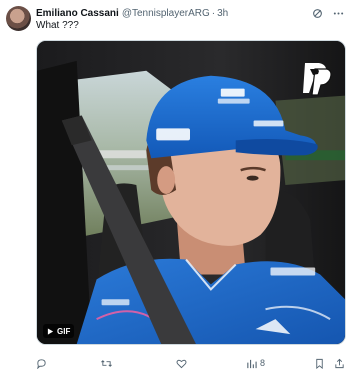 This screenshot has width=350, height=372. Describe the element at coordinates (166, 13) in the screenshot. I see `author-handle: @TennisplayerARG` at that location.